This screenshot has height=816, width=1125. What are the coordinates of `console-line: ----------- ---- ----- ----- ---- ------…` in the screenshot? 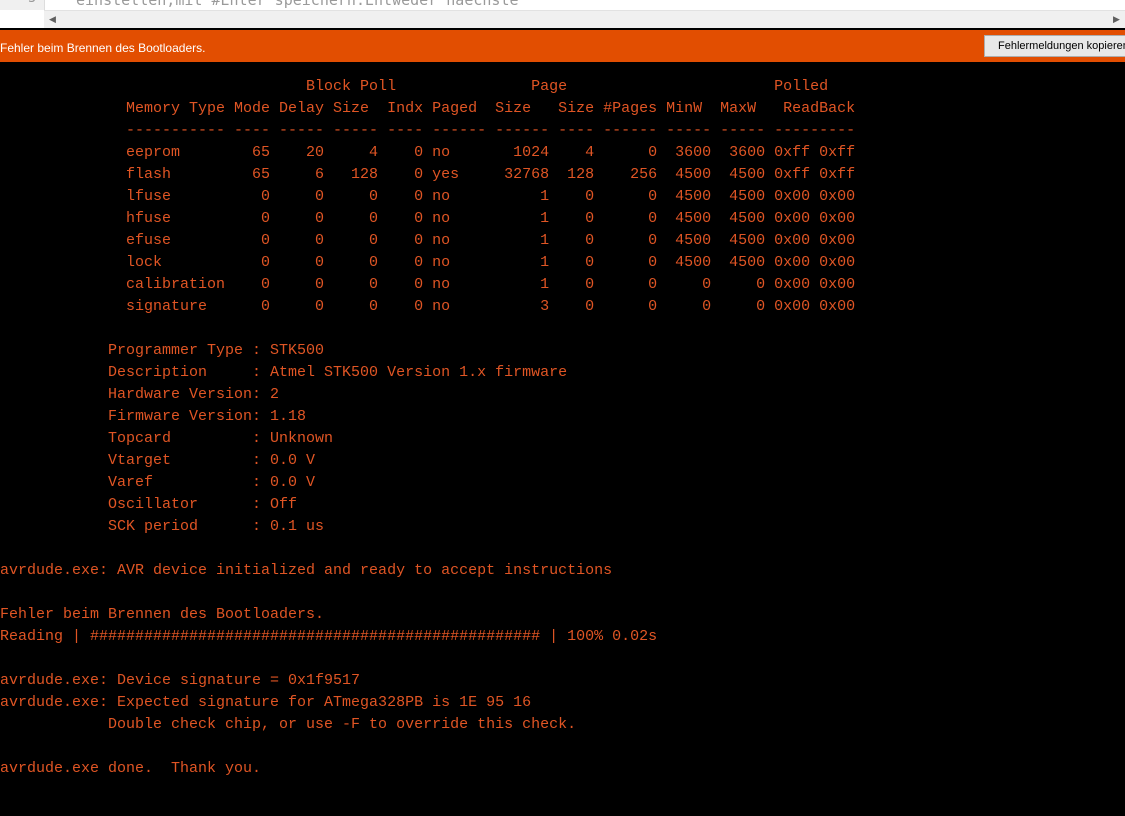 It's located at (428, 130).